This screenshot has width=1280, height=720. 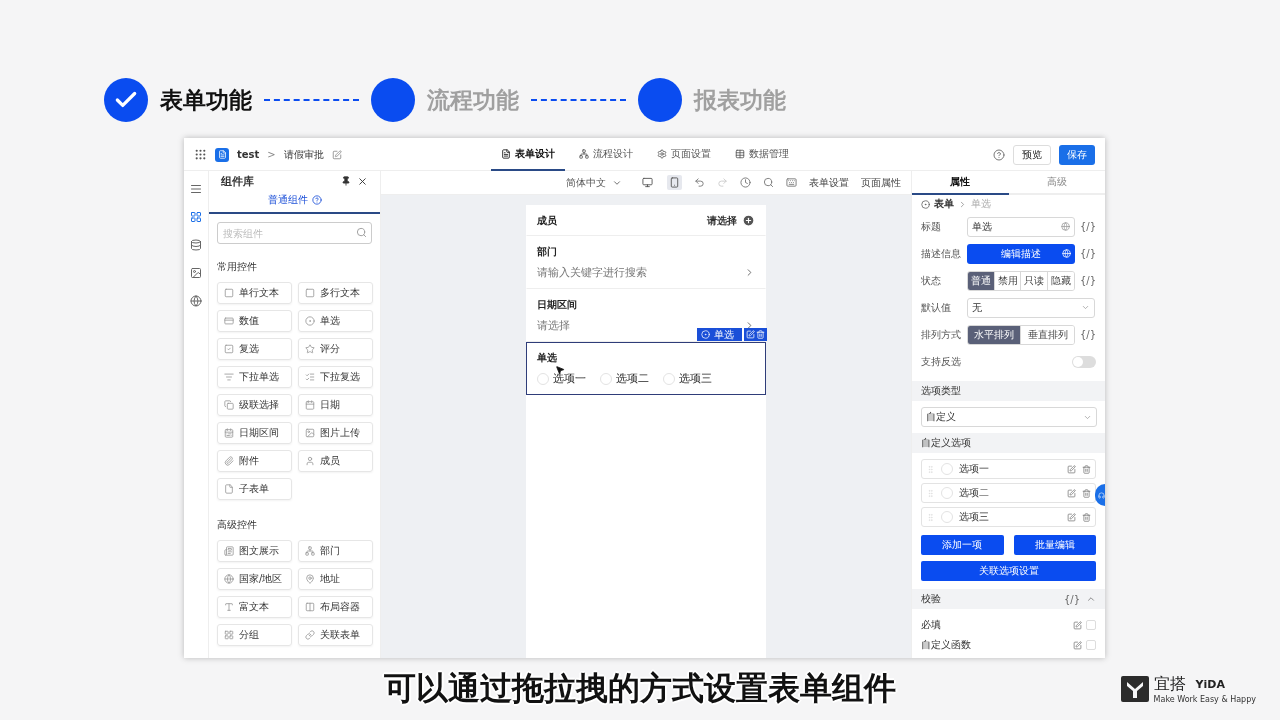 What do you see at coordinates (254, 293) in the screenshot?
I see `component-item: 单行文本` at bounding box center [254, 293].